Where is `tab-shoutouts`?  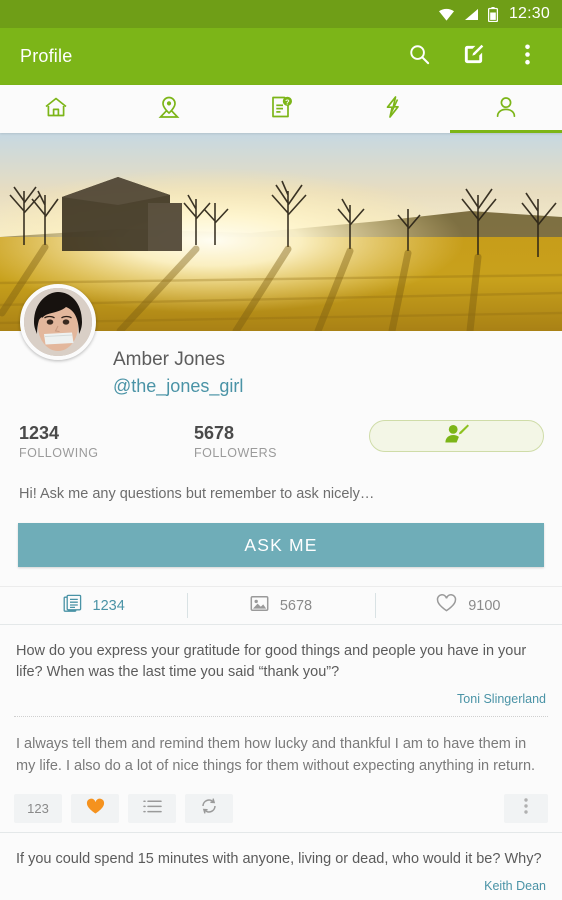 tab-shoutouts is located at coordinates (393, 109).